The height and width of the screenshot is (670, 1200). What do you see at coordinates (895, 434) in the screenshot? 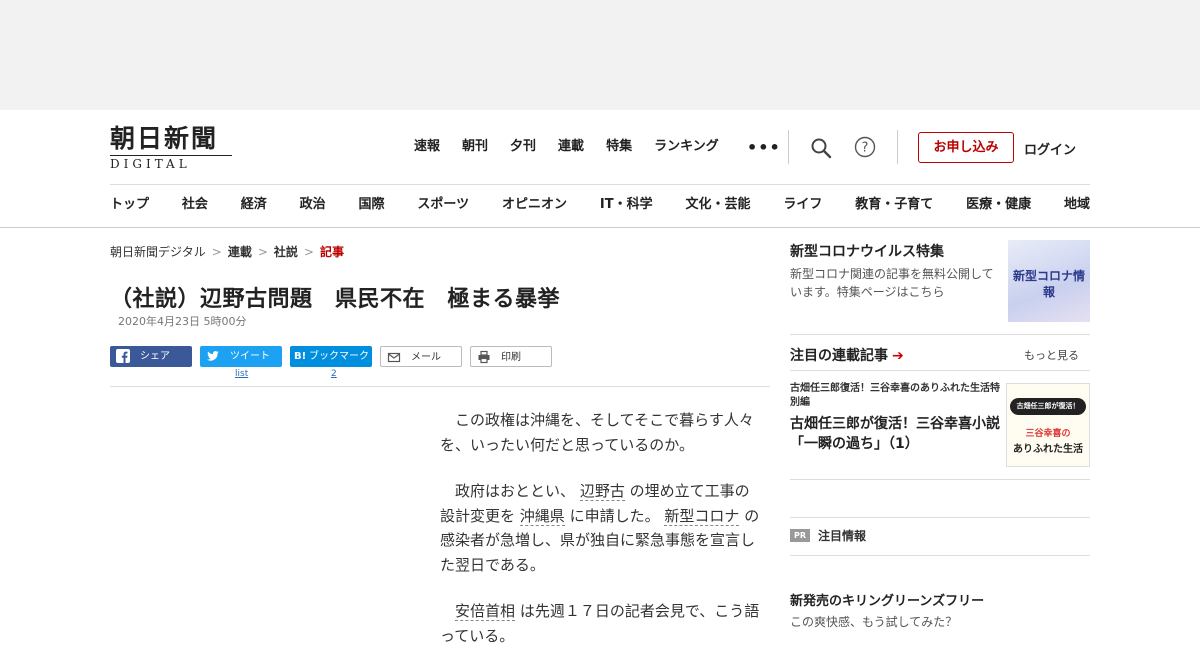
I see `serial-headline: 古畑任三郎が復活！三谷幸喜小説「一瞬の過ち」（1）` at bounding box center [895, 434].